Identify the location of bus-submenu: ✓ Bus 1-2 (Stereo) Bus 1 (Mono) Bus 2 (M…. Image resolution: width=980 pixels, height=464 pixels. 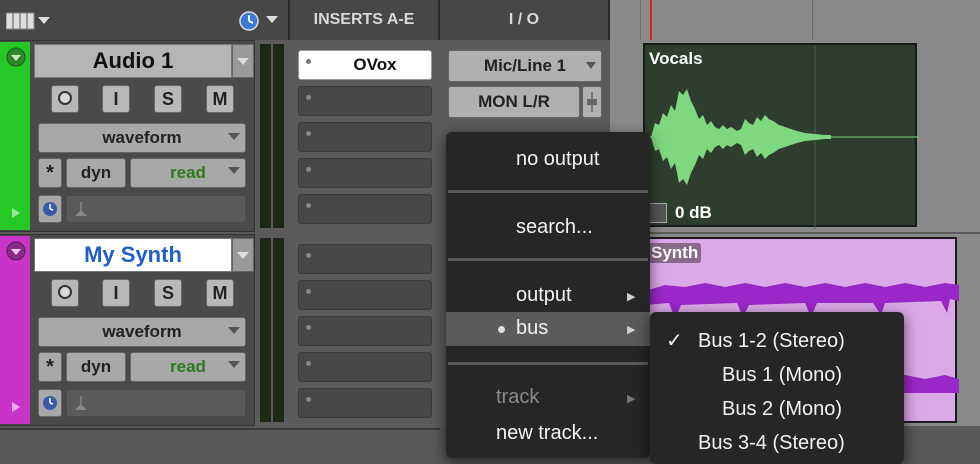
(777, 388).